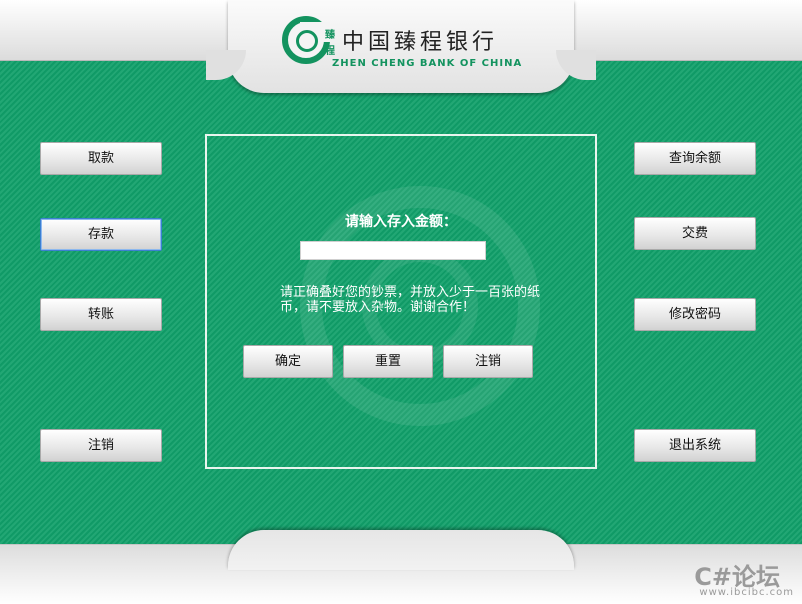  I want to click on deposit-prompt: 请输入存入金额：, so click(401, 222).